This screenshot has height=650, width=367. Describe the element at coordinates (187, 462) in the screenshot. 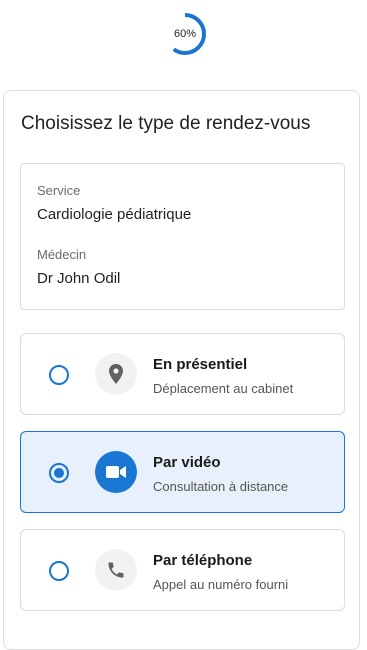

I see `option-title: Par vidéo` at that location.